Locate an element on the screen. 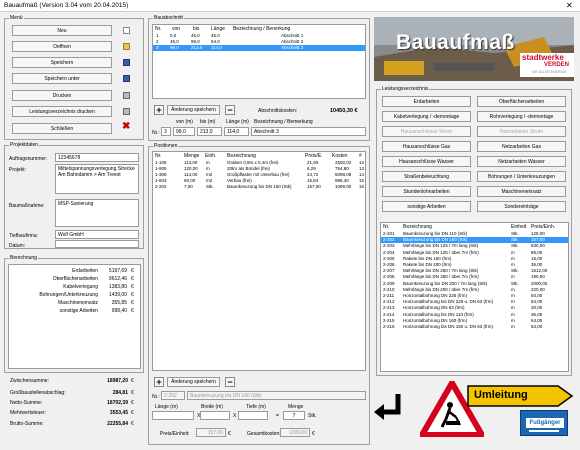 This screenshot has width=580, height=450. position-cell-nr: 1-105 is located at coordinates (161, 162).